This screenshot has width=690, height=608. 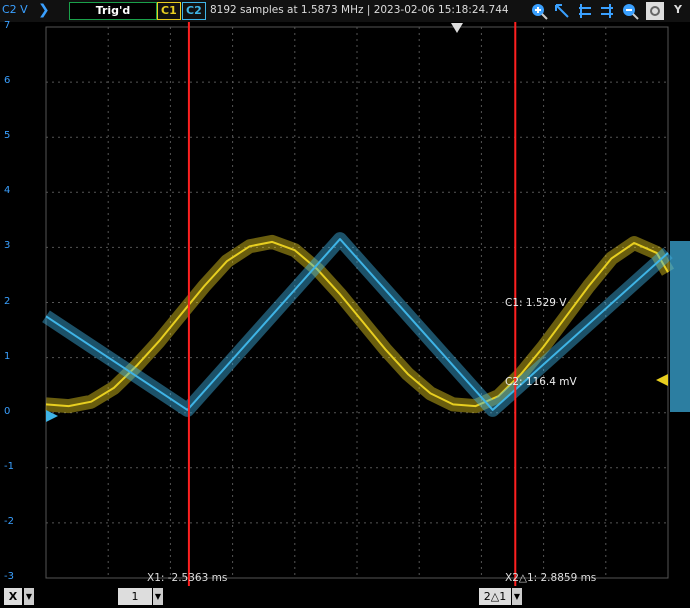 I want to click on footer-bar, so click(x=345, y=597).